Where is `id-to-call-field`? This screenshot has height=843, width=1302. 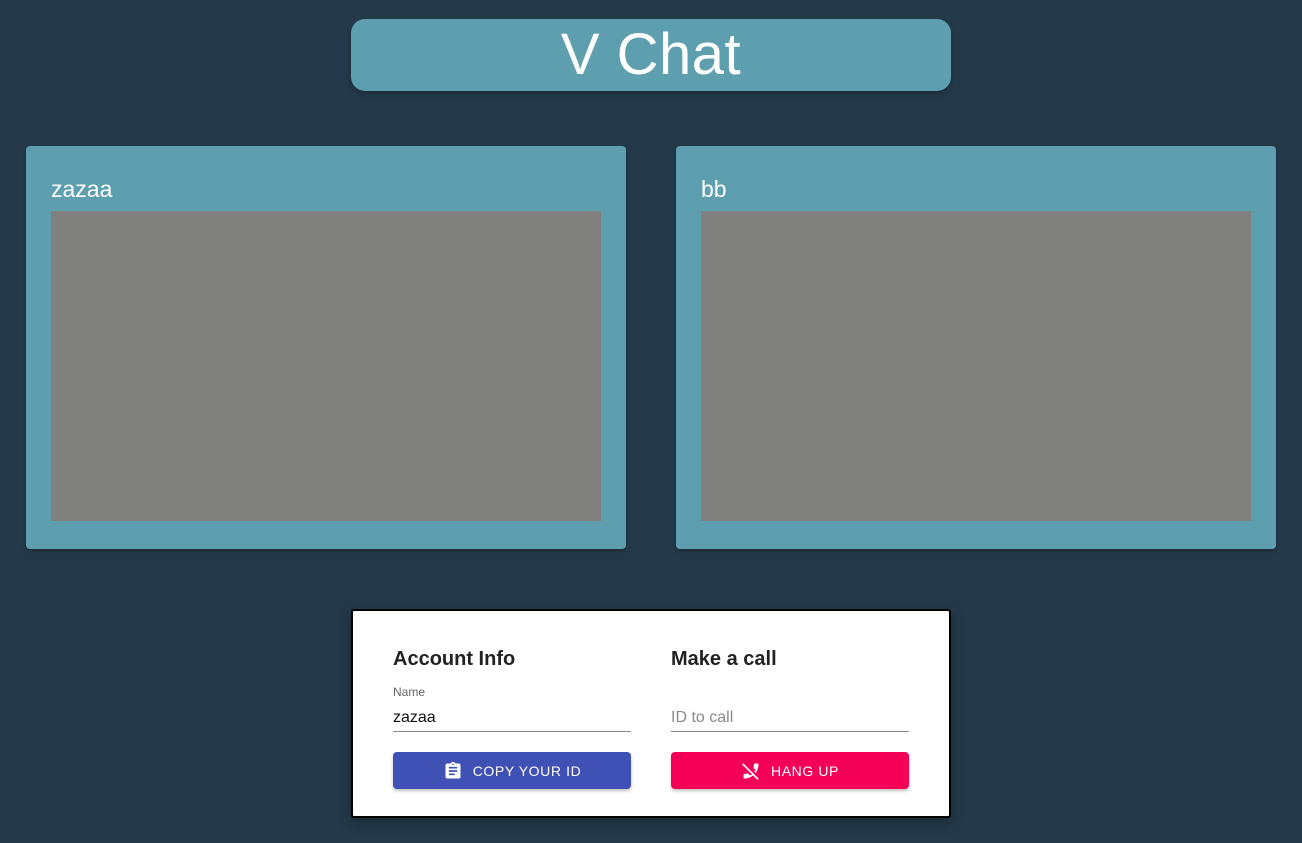 id-to-call-field is located at coordinates (790, 707).